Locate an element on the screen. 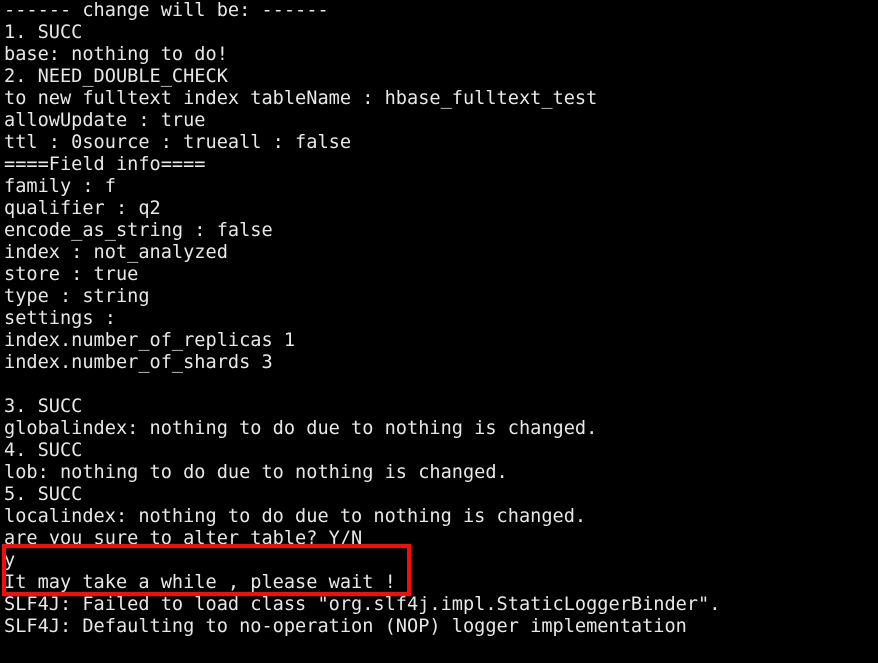 The width and height of the screenshot is (878, 663). terminal-line: index.number_of_shards 3 is located at coordinates (138, 362).